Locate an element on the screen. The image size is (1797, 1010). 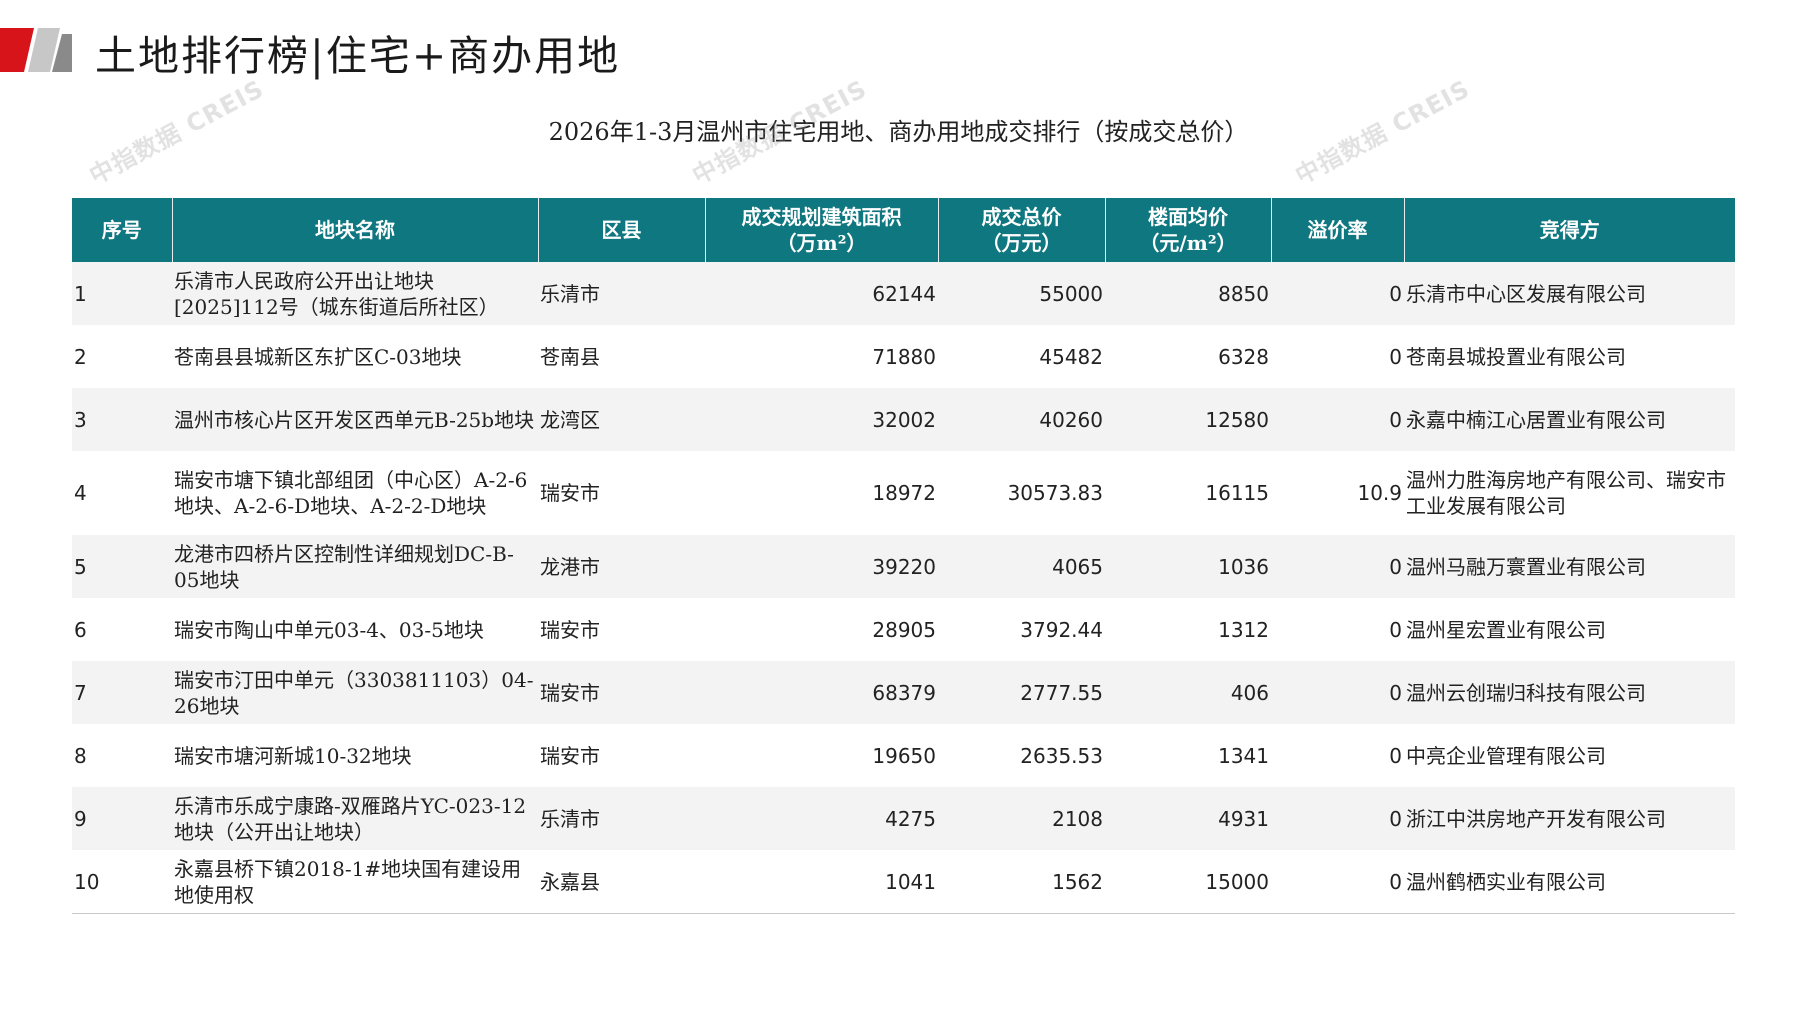
cell-unit-price: 1341 is located at coordinates (1188, 755).